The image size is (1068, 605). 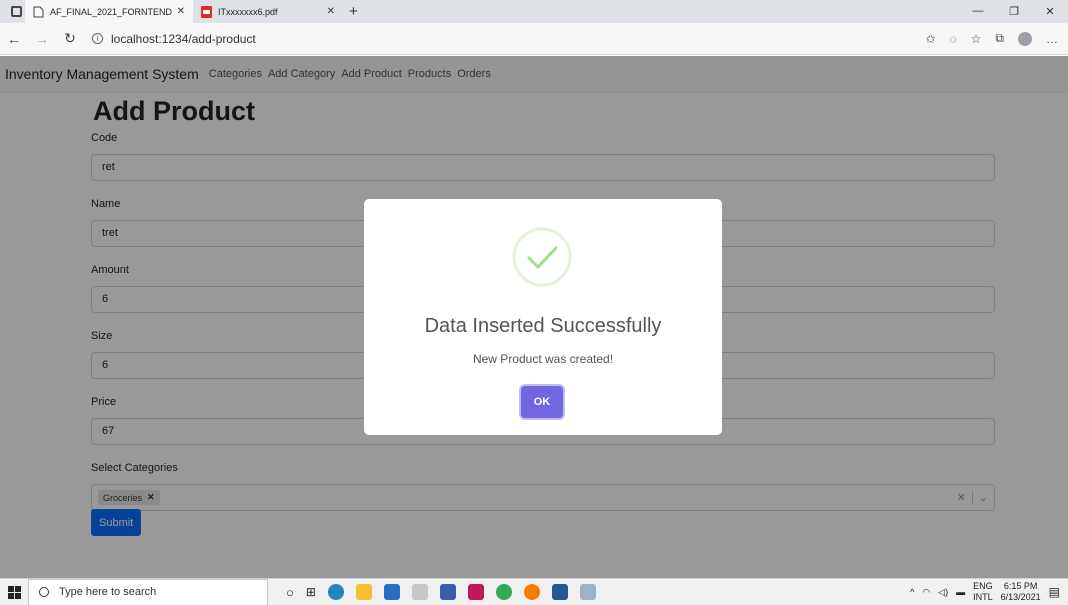 I want to click on profile-avatar, so click(x=1025, y=38).